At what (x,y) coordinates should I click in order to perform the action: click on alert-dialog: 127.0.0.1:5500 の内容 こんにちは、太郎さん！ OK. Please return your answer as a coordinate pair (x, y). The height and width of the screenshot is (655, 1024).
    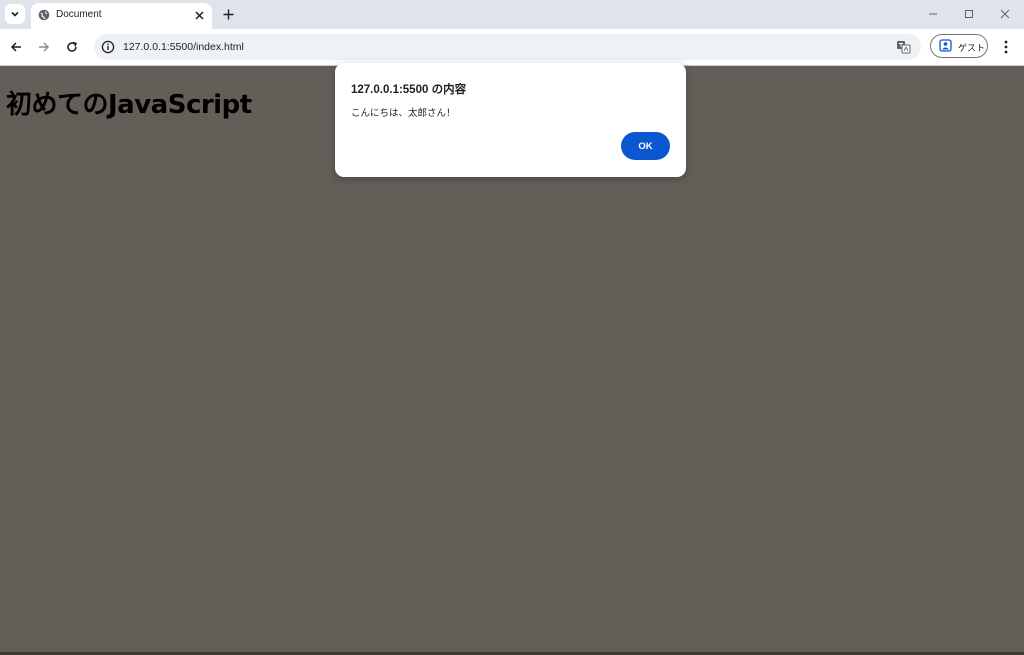
    Looking at the image, I should click on (510, 120).